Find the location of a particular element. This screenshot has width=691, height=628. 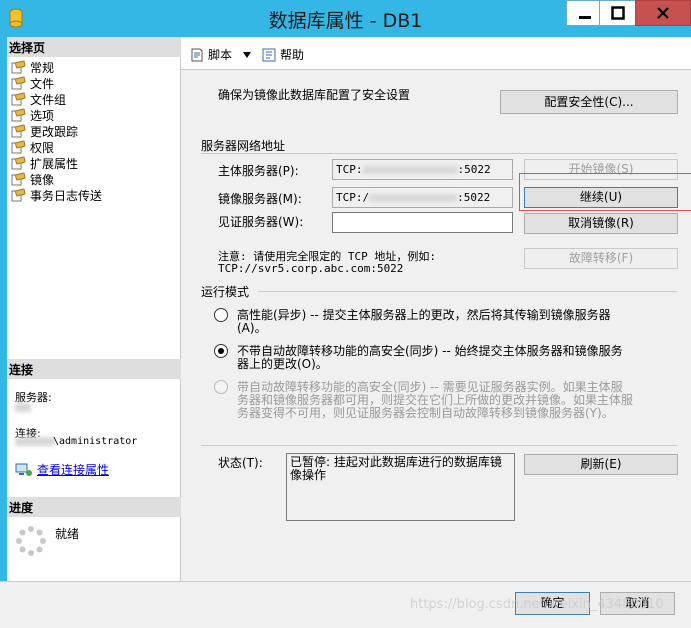

high-safety-no-failover-radio is located at coordinates (221, 351).